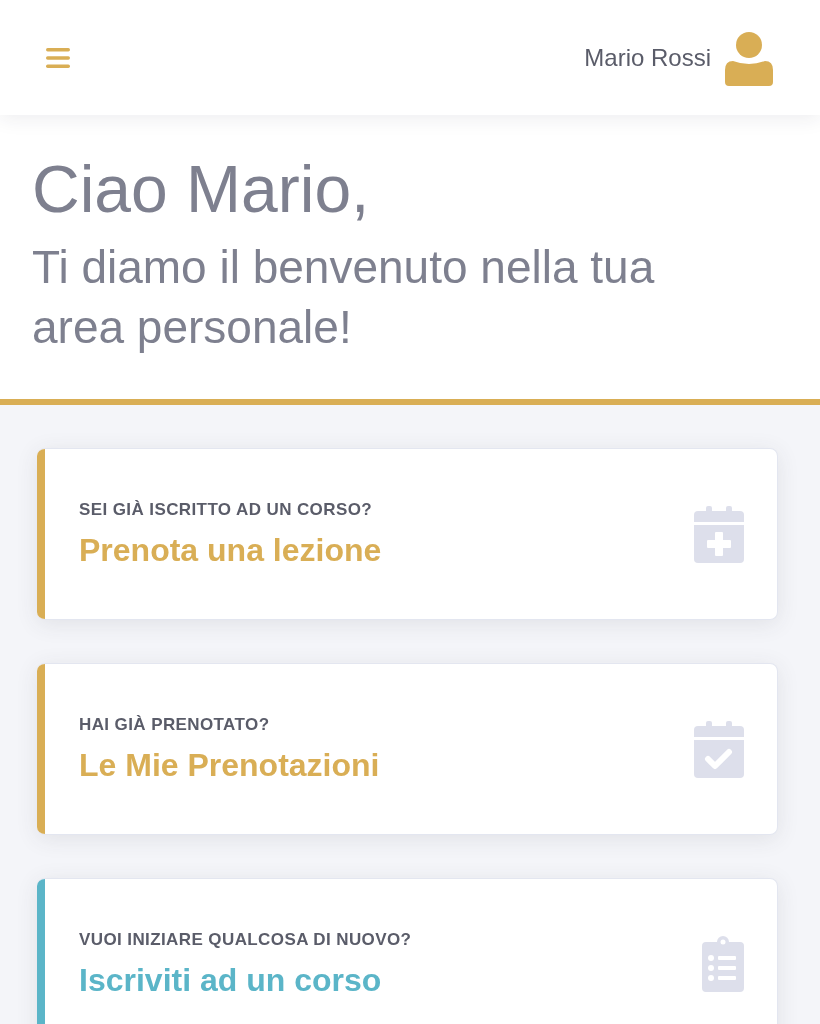 The image size is (820, 1024). Describe the element at coordinates (407, 951) in the screenshot. I see `action-card: VUOI INIZIARE QUALCOSA DI NUOVO? Iscriviti ad un corso` at that location.